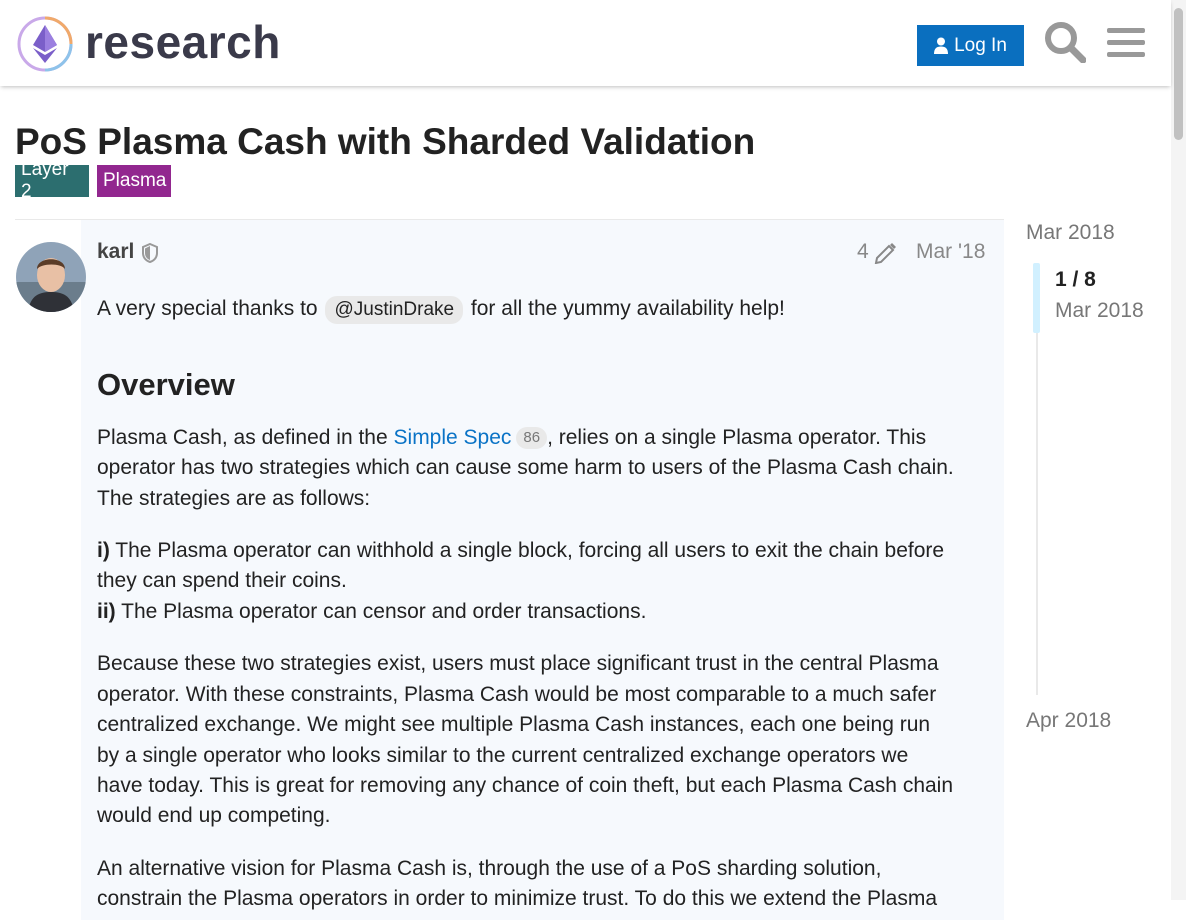  What do you see at coordinates (103, 550) in the screenshot?
I see `list-marker: i)` at bounding box center [103, 550].